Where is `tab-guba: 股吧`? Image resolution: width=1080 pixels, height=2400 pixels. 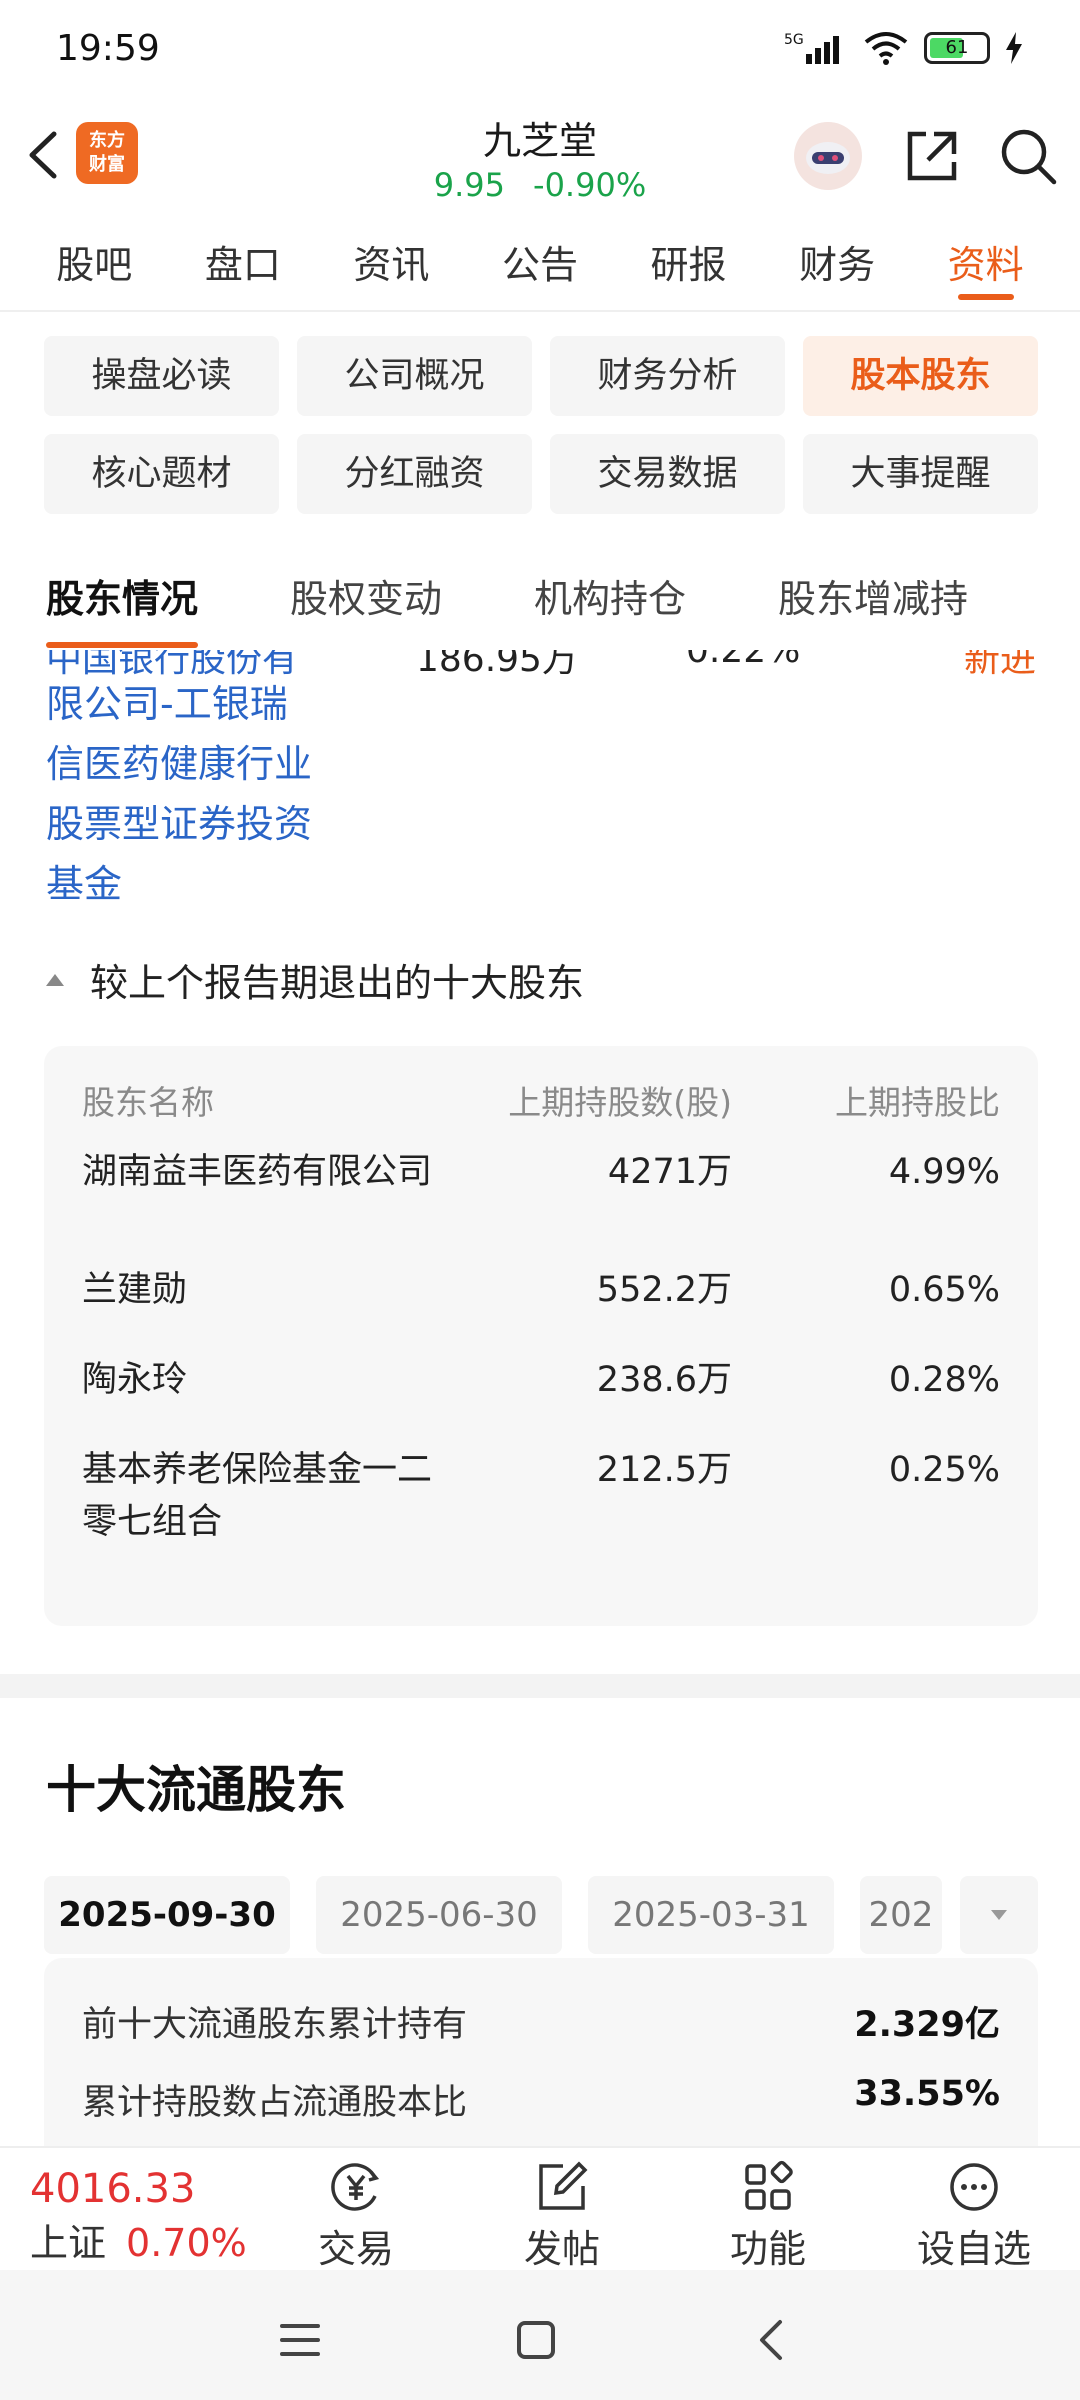
tab-guba: 股吧 is located at coordinates (94, 264).